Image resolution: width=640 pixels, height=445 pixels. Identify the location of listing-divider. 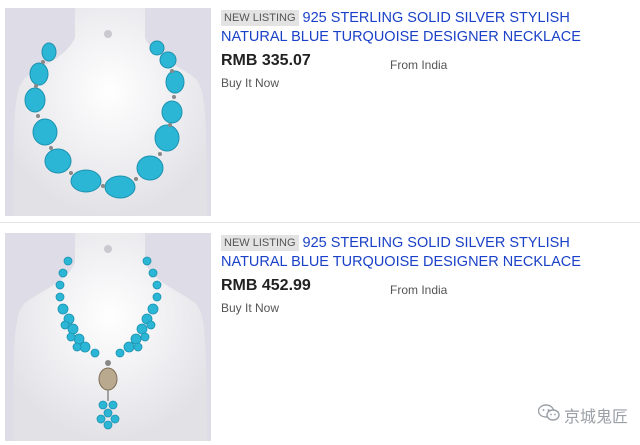
(320, 222).